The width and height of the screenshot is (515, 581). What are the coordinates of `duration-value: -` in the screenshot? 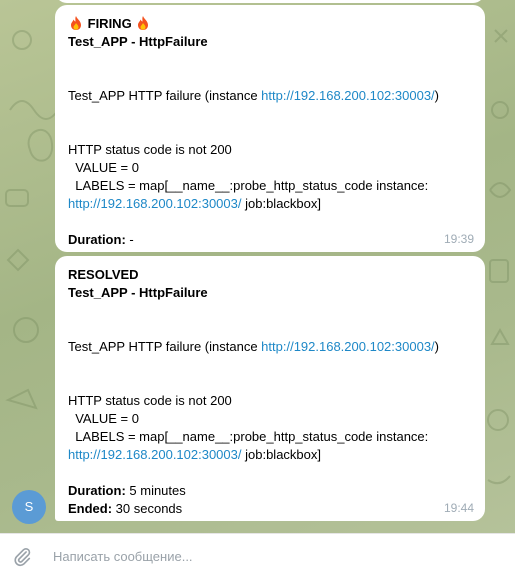 It's located at (129, 239).